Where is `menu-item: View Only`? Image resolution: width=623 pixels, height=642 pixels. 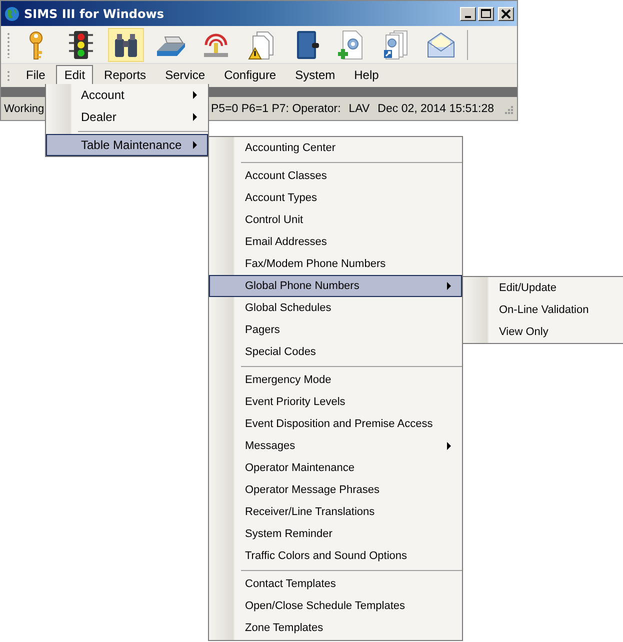
menu-item: View Only is located at coordinates (543, 332).